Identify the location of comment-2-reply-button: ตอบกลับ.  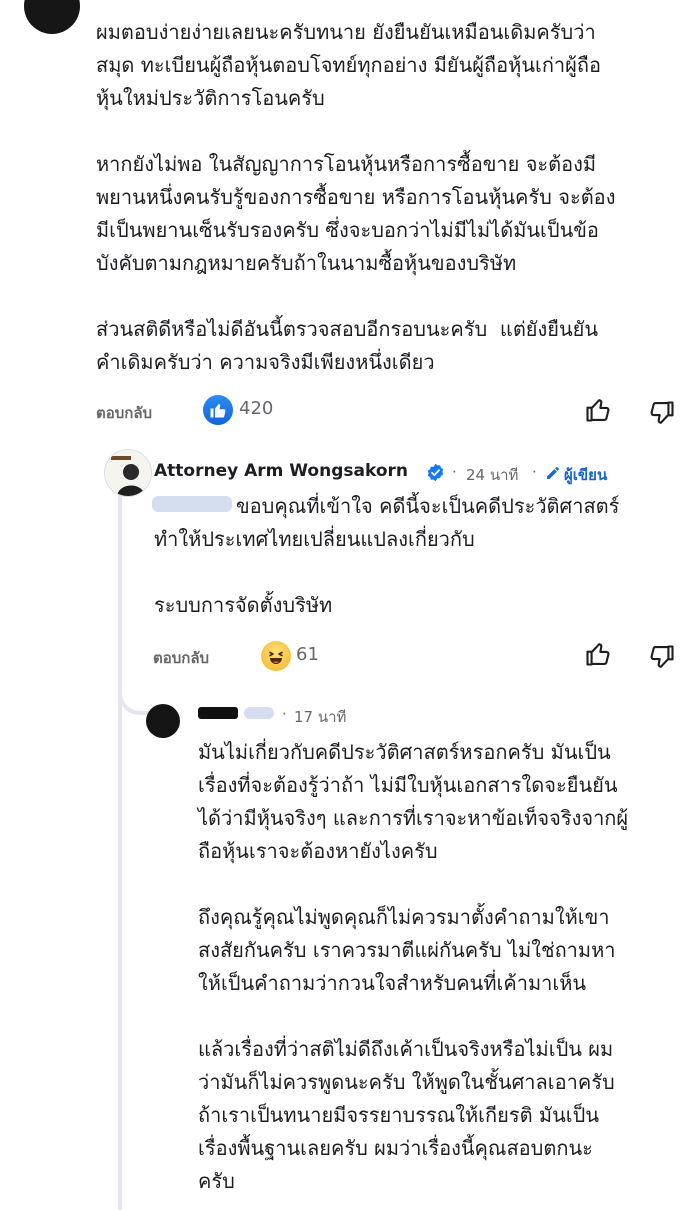
(181, 658).